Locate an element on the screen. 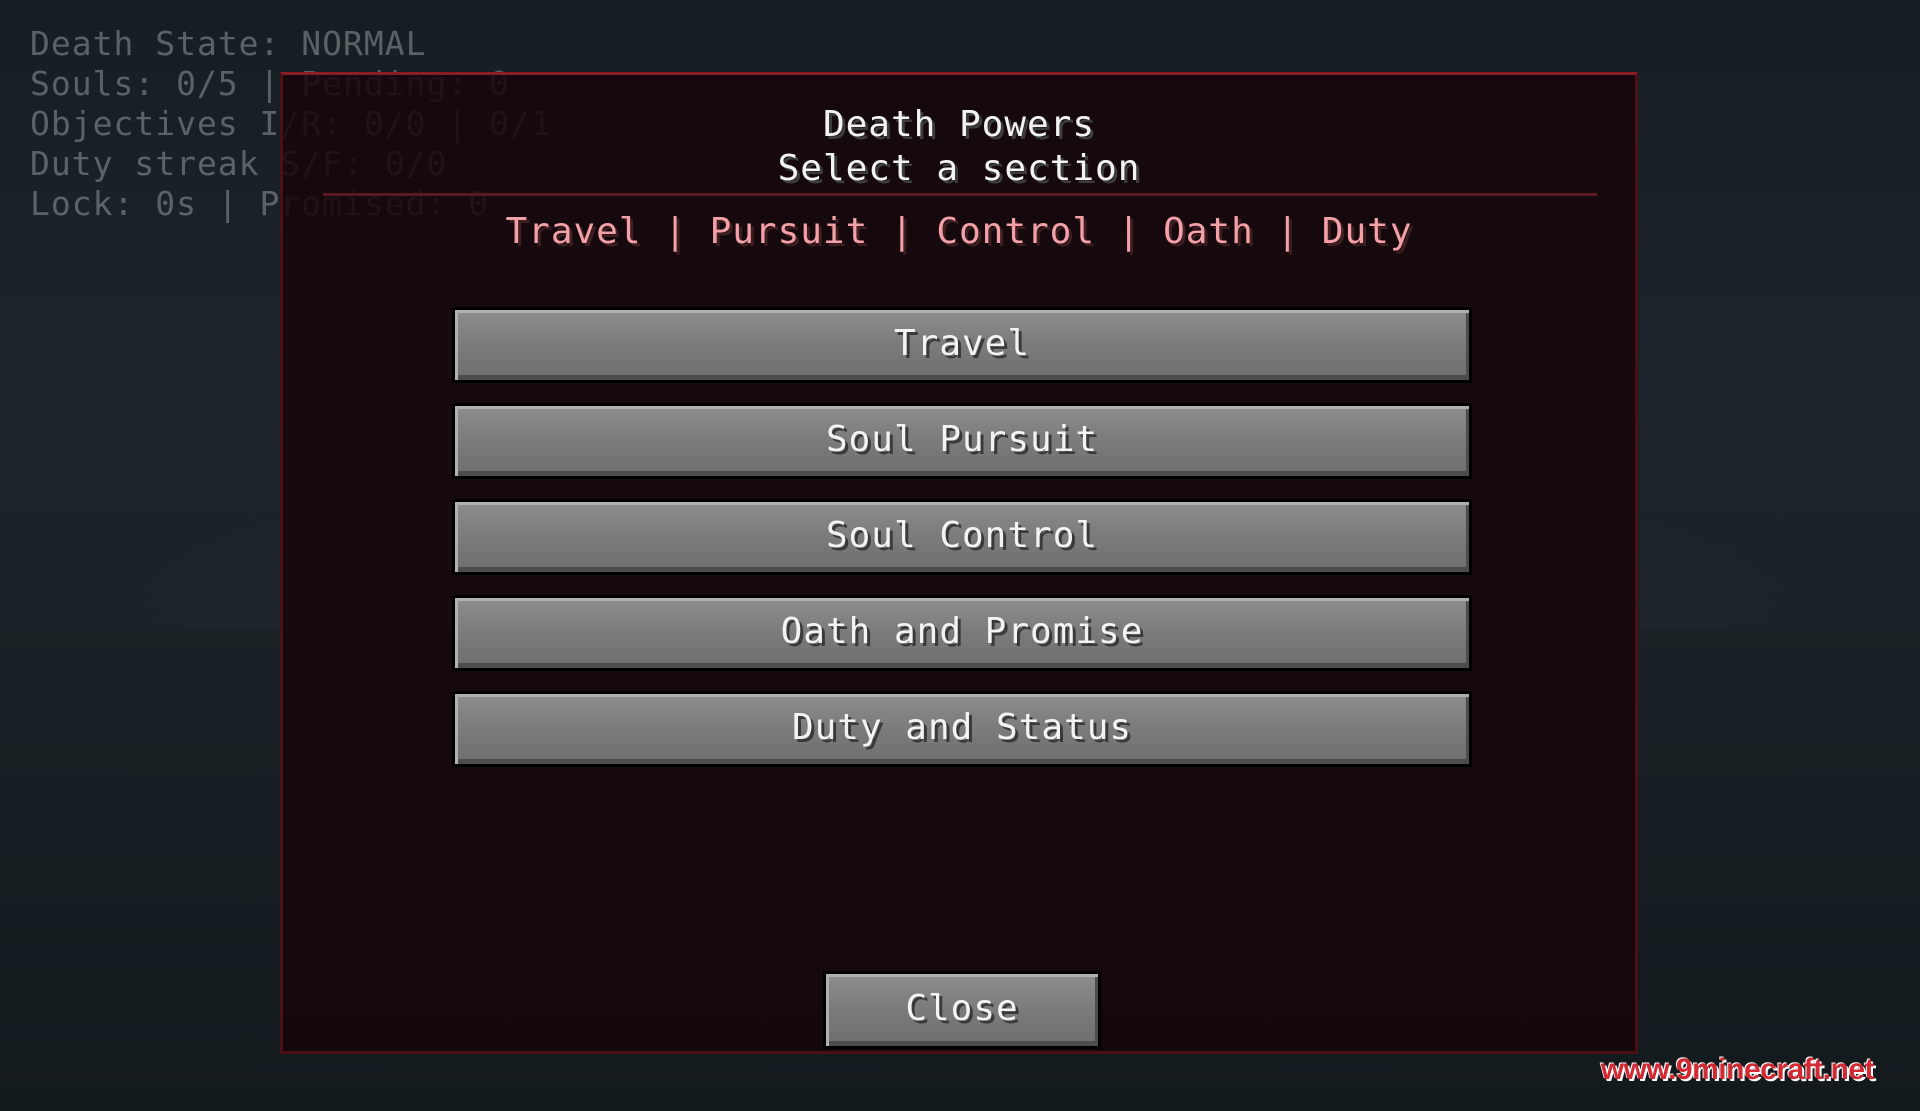 This screenshot has width=1920, height=1111. close-button: Close is located at coordinates (962, 1010).